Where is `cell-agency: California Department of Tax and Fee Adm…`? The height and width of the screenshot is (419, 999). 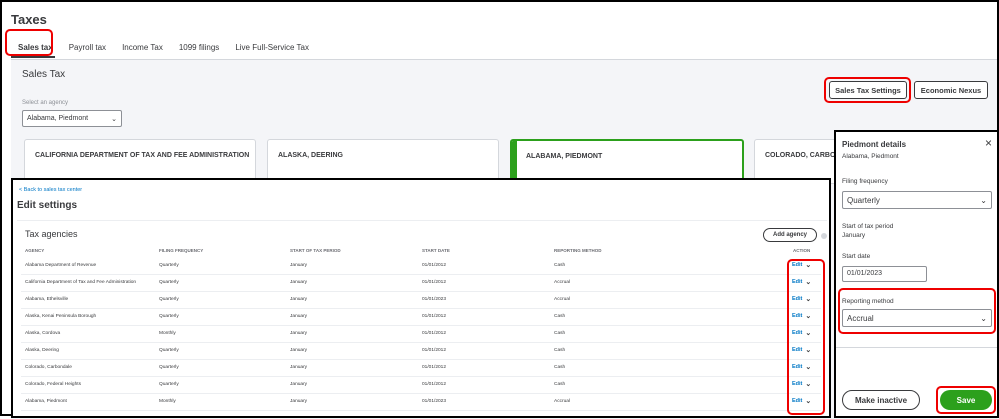 cell-agency: California Department of Tax and Fee Adm… is located at coordinates (81, 282).